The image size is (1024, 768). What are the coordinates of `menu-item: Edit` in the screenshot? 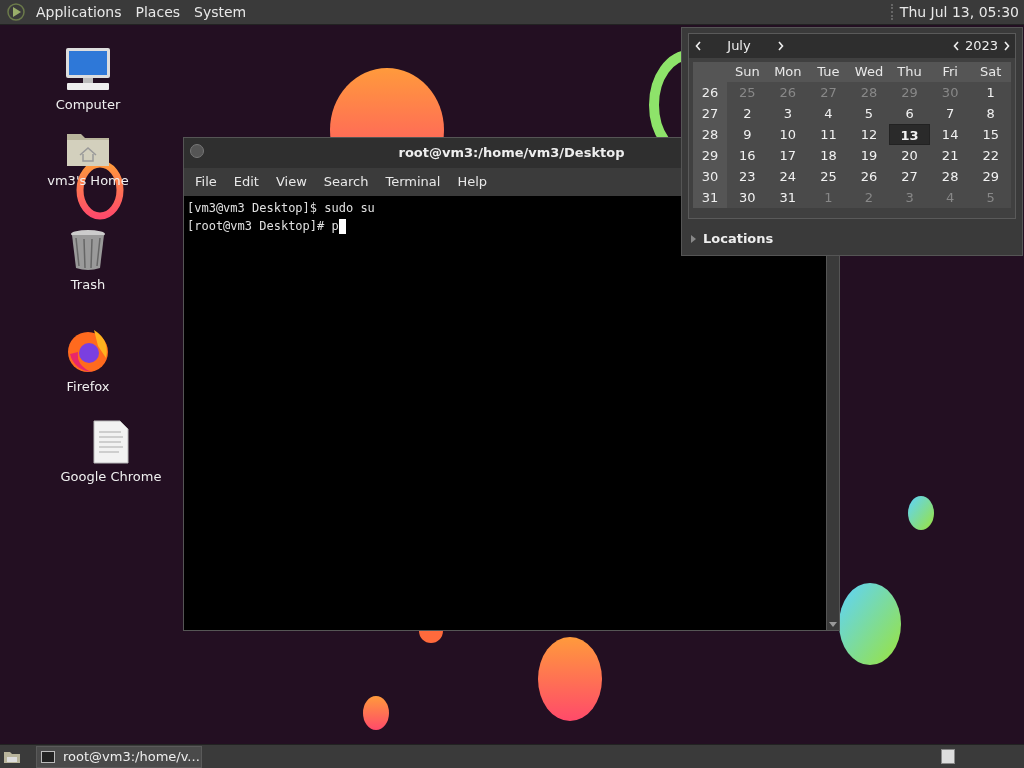 It's located at (246, 182).